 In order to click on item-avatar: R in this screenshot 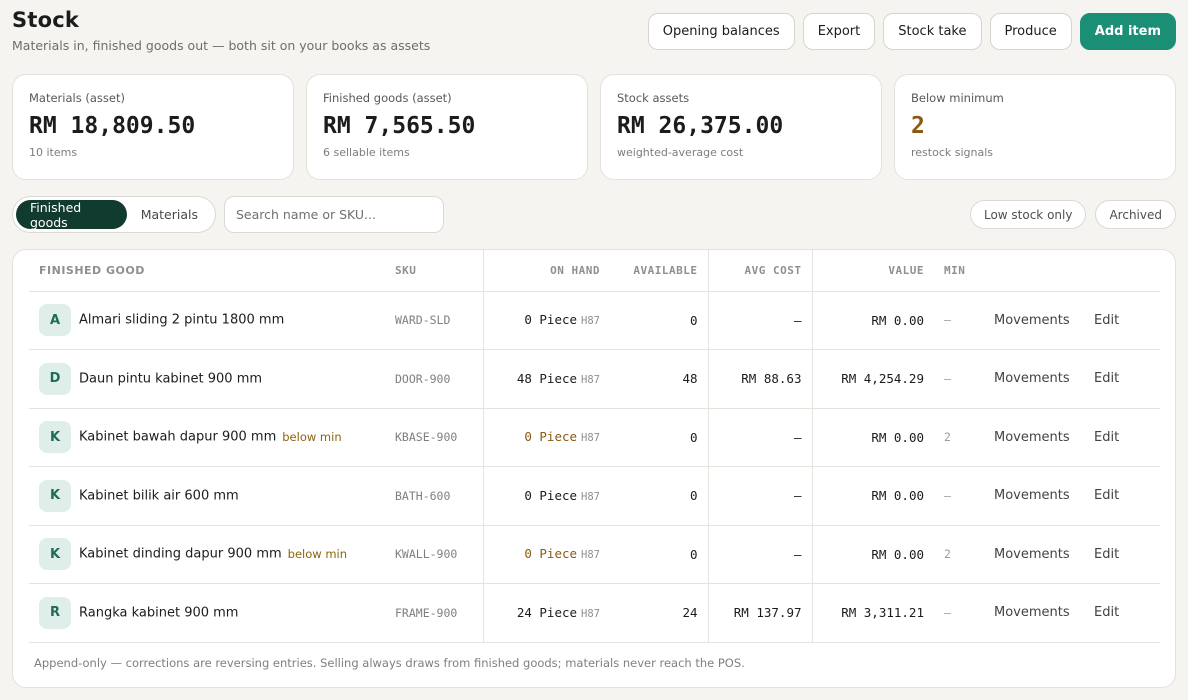, I will do `click(55, 612)`.